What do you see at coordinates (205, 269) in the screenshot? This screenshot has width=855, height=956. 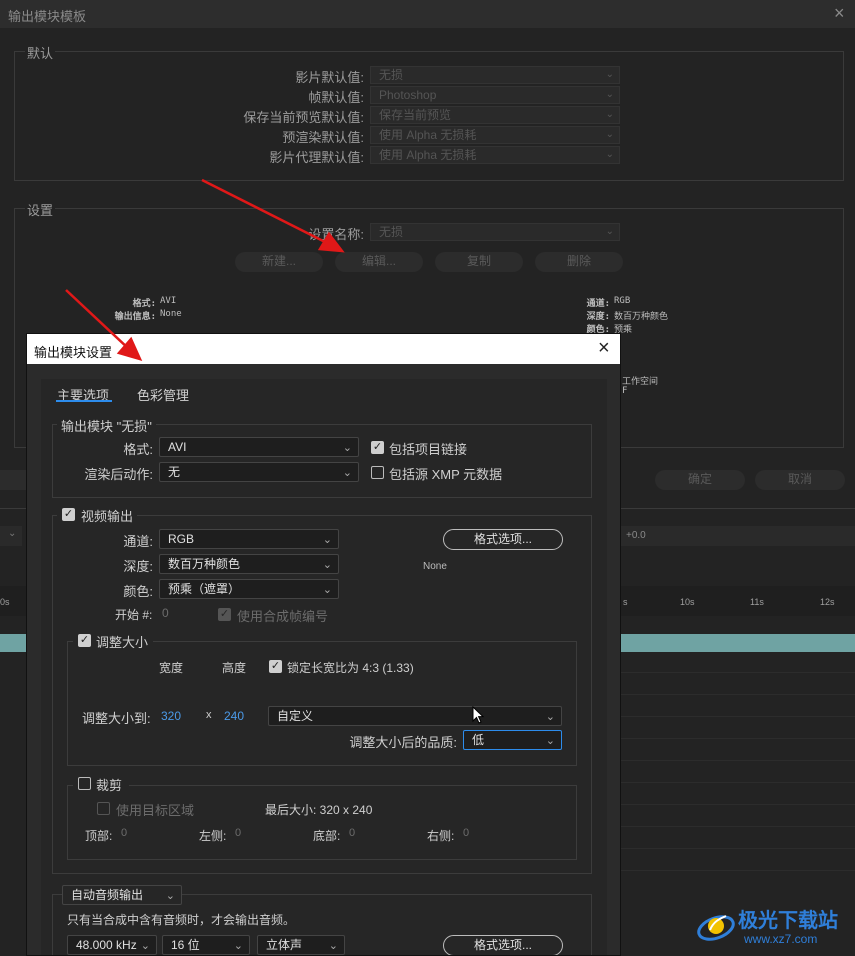 I see `annotation-arrows` at bounding box center [205, 269].